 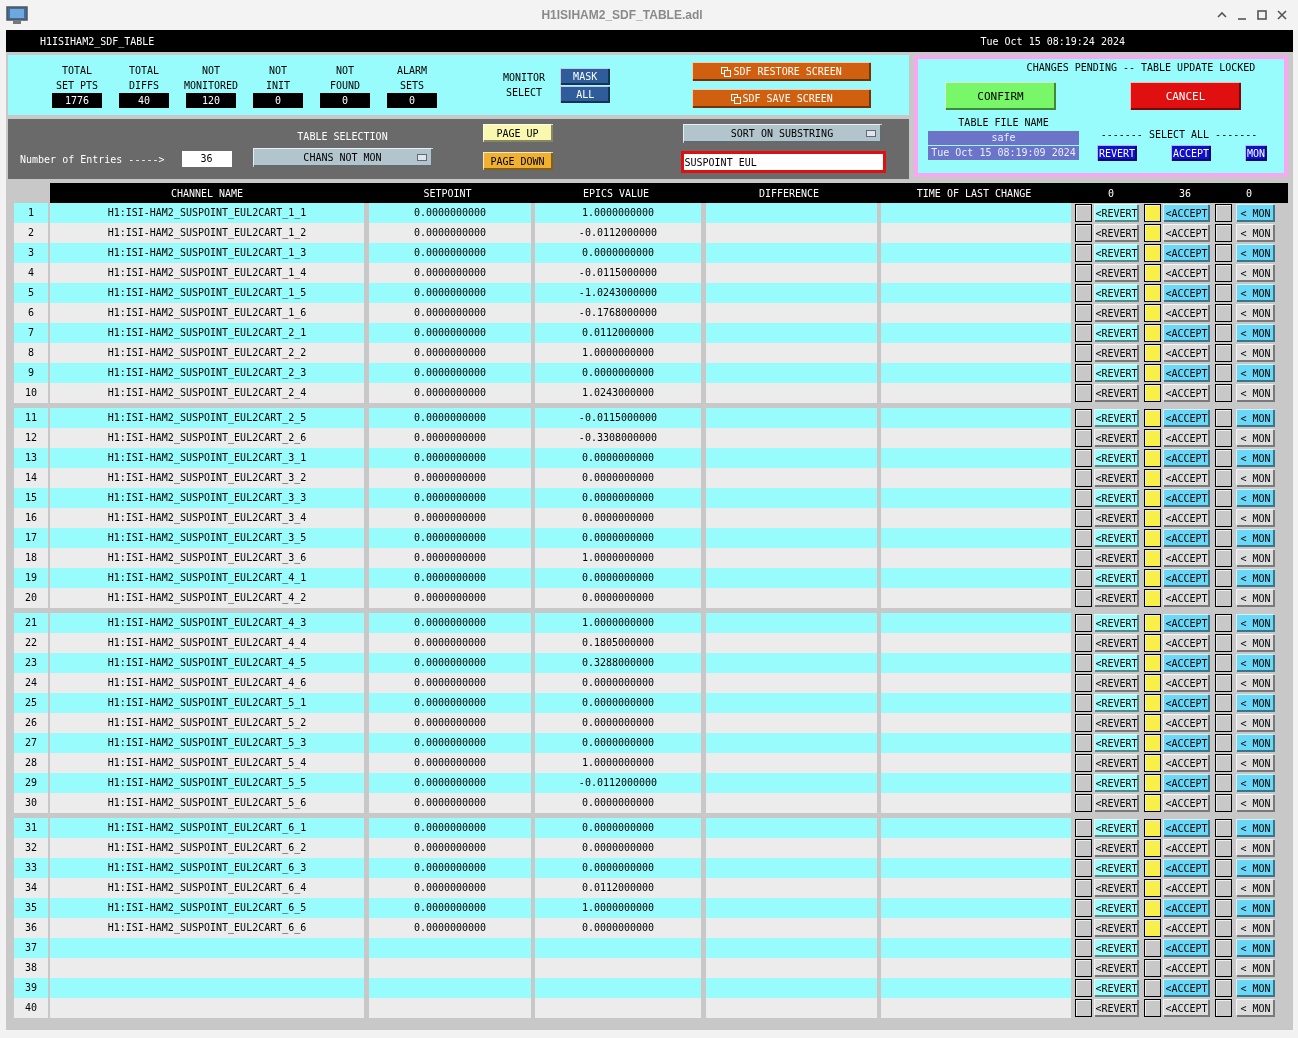 What do you see at coordinates (1000, 96) in the screenshot?
I see `confirm-button: CONFIRM` at bounding box center [1000, 96].